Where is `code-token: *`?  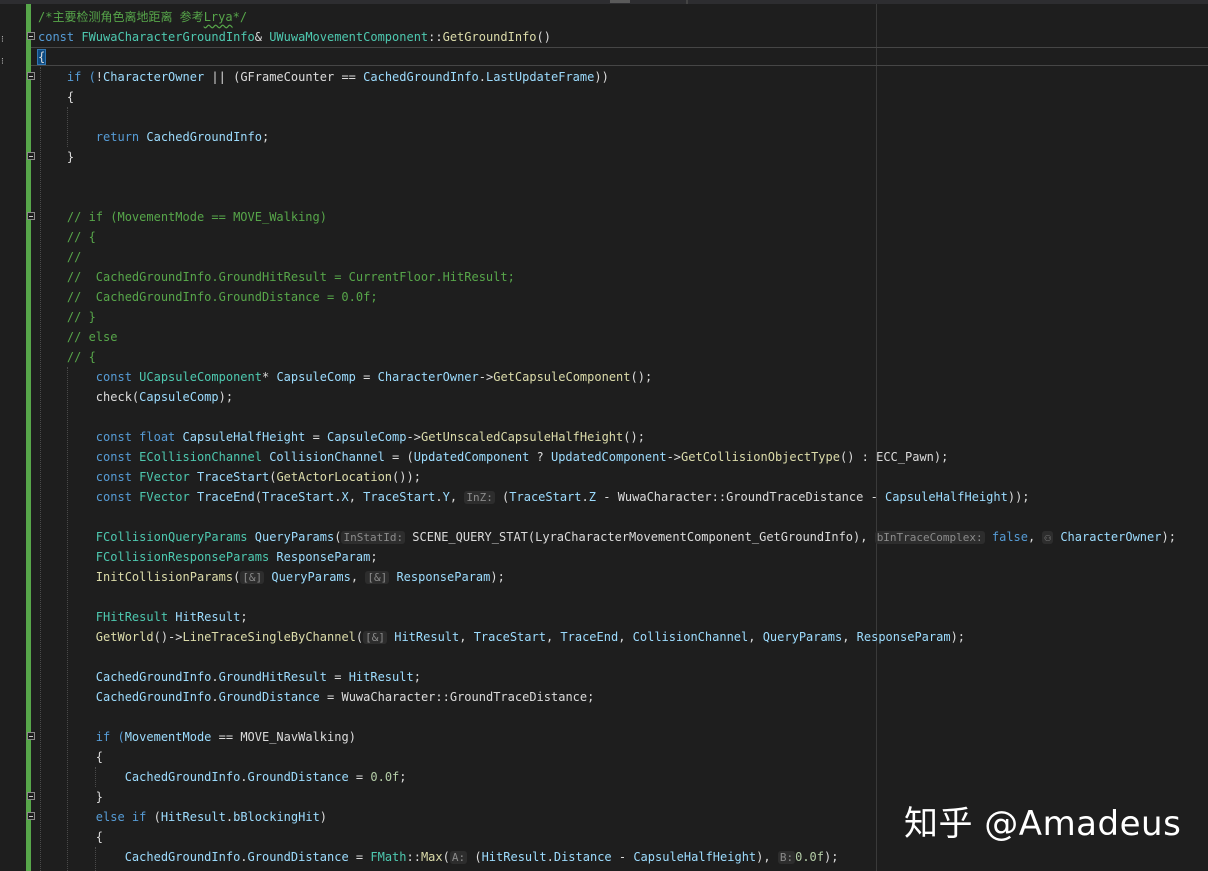 code-token: * is located at coordinates (269, 377).